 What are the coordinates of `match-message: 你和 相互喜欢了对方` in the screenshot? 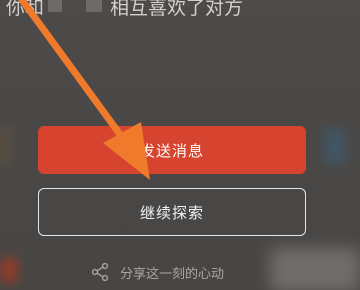 It's located at (176, 12).